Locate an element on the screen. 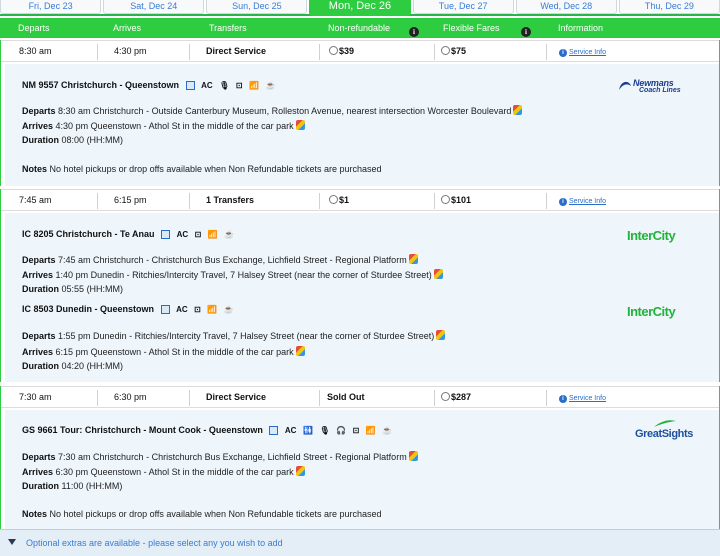  non-refundable-fare: $39 is located at coordinates (341, 51).